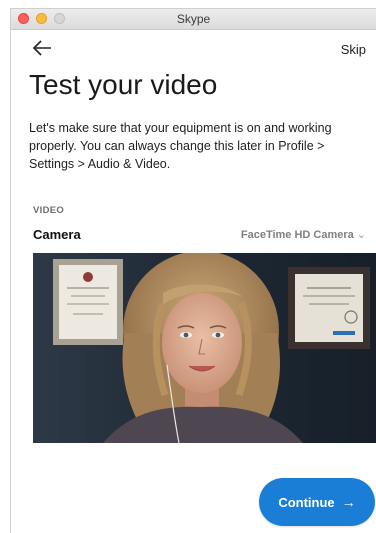 The height and width of the screenshot is (533, 376). Describe the element at coordinates (353, 49) in the screenshot. I see `skip-button: Skip` at that location.